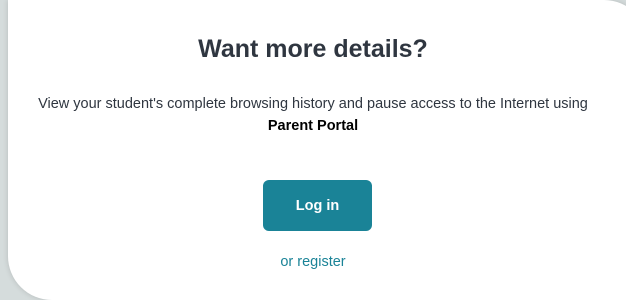 The image size is (626, 300). I want to click on register-link: or register, so click(313, 262).